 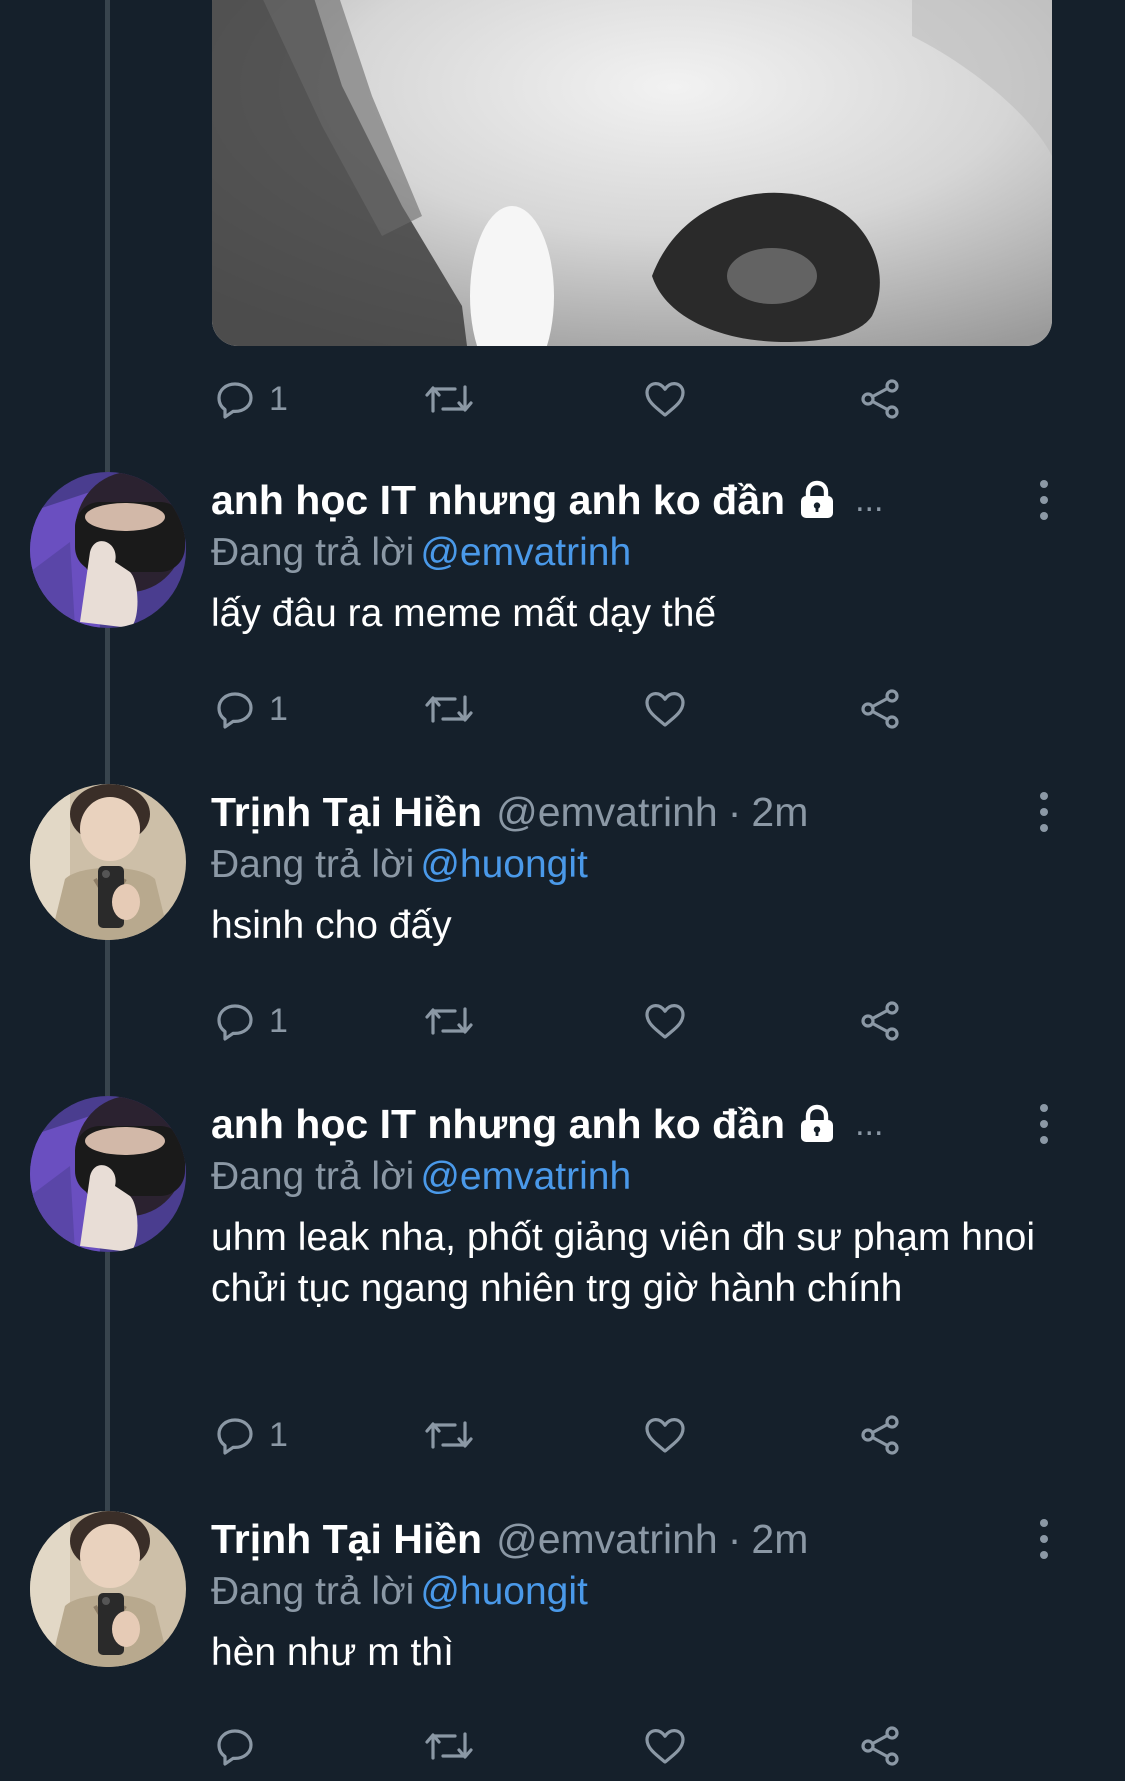 I want to click on reply-button, so click(x=240, y=1746).